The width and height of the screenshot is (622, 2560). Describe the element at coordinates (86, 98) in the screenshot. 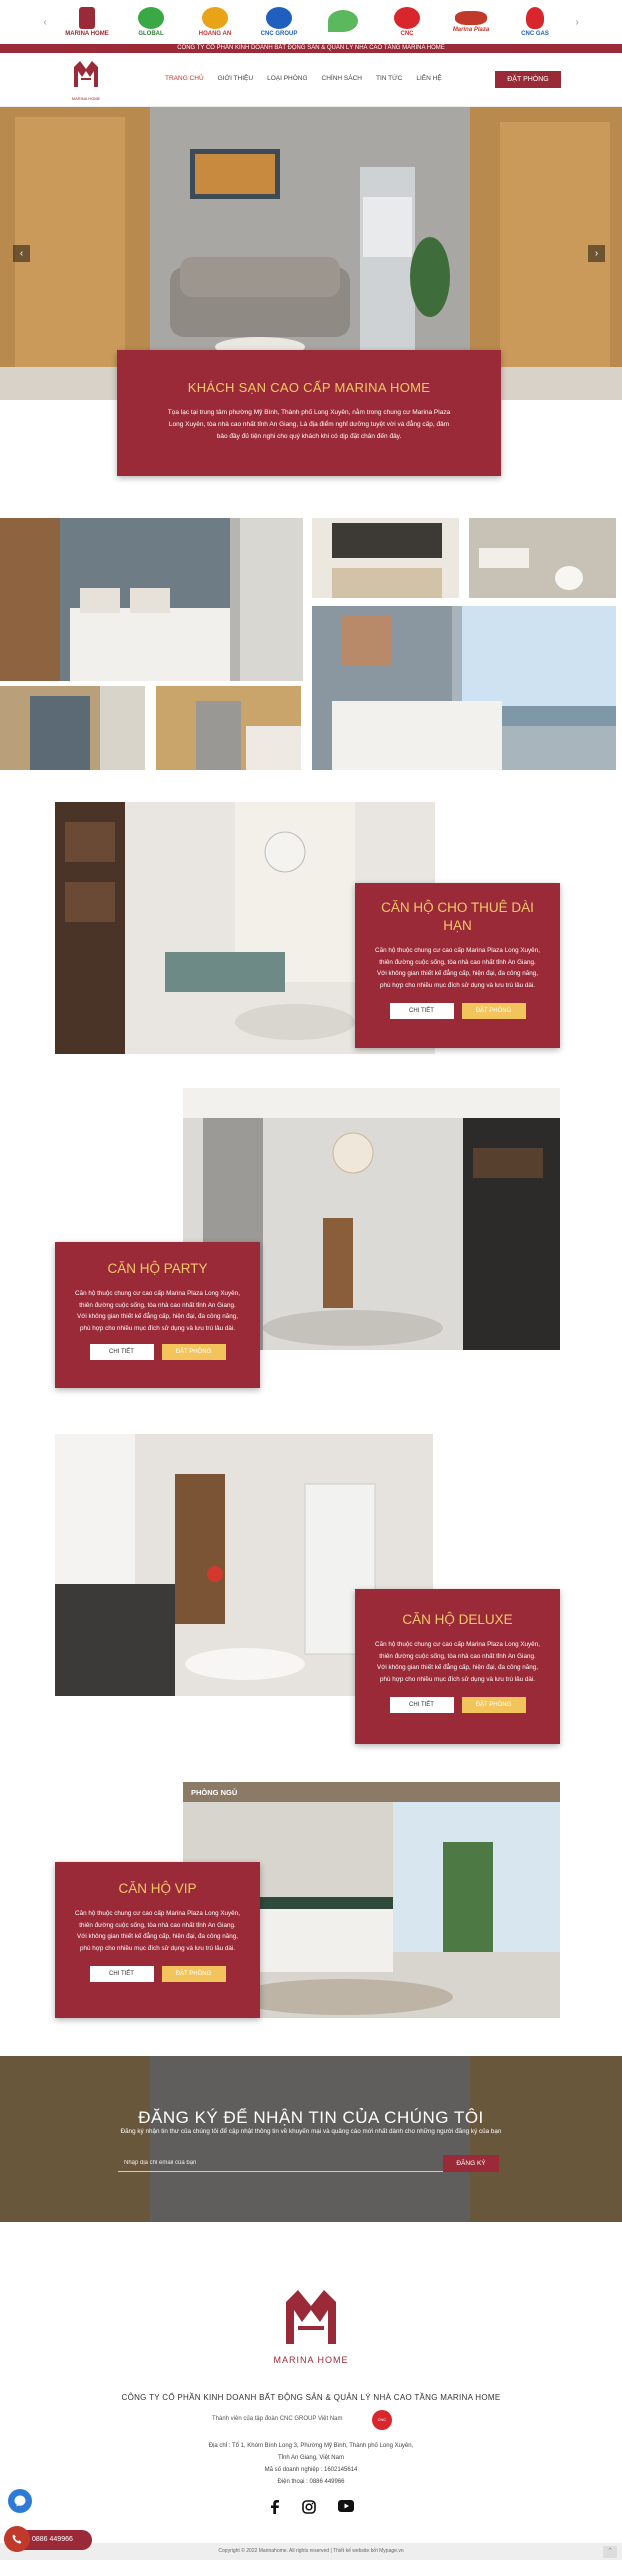

I see `brand-name: MARINA HOME` at that location.